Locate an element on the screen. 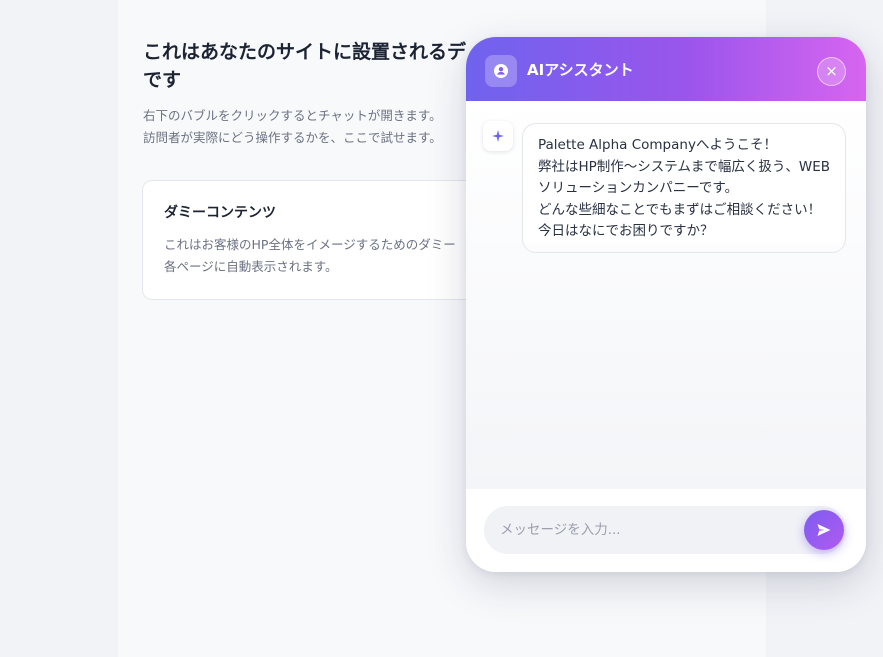 The image size is (883, 657). sparkle-icon is located at coordinates (498, 136).